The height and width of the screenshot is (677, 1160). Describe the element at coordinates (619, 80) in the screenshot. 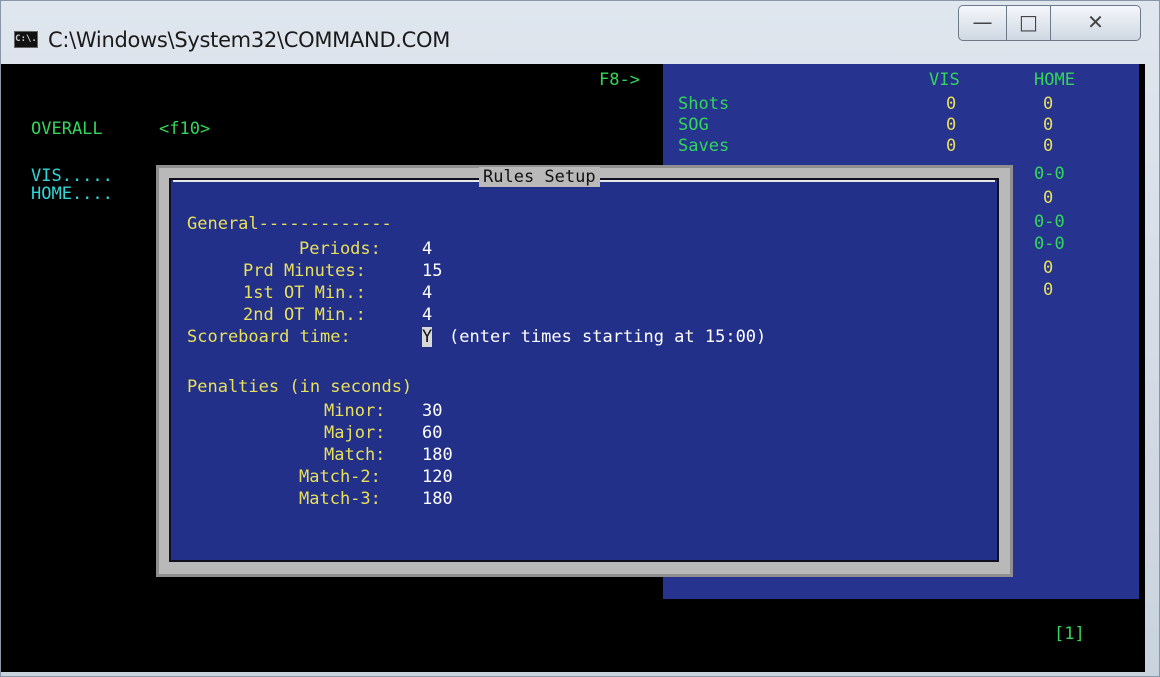

I see `f8-hint: F8->` at that location.